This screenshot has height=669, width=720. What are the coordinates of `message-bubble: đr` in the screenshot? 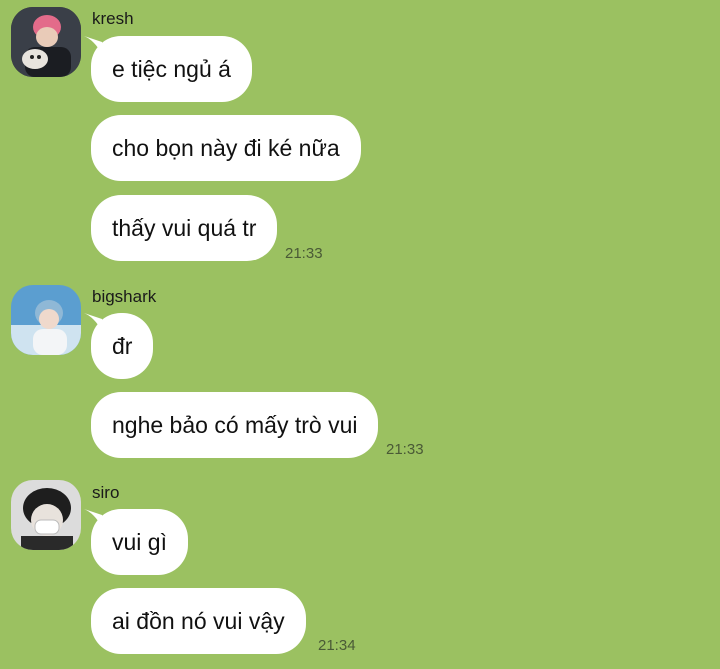 It's located at (122, 346).